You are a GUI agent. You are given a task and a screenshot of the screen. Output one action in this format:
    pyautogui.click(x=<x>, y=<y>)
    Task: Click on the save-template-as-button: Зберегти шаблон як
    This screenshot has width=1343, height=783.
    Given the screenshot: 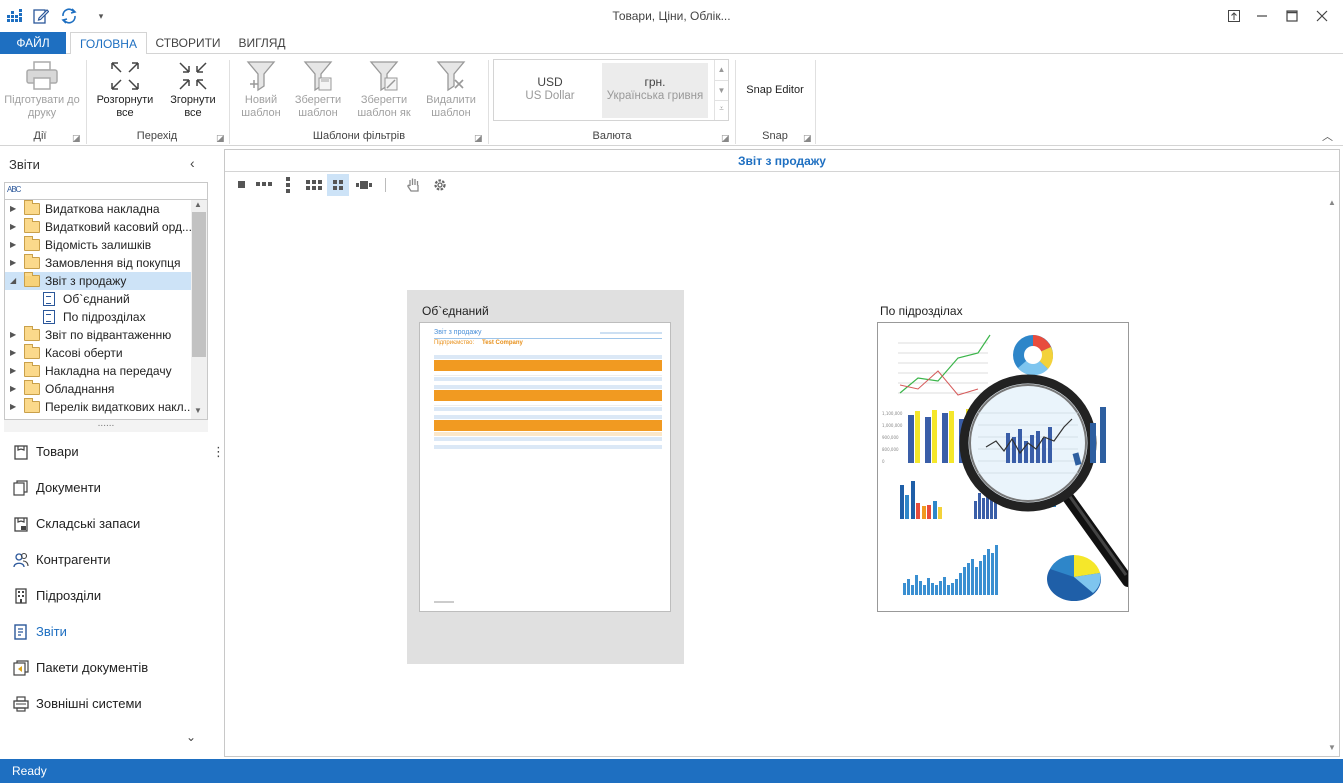 What is the action you would take?
    pyautogui.click(x=384, y=89)
    